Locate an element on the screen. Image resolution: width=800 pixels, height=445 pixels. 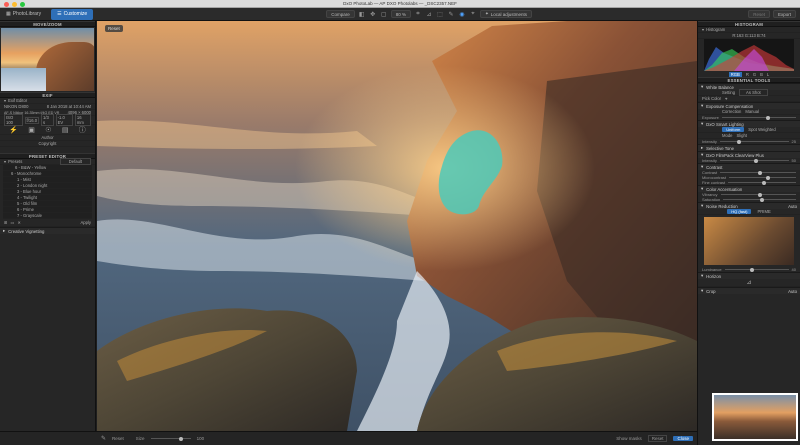
apply-button: Apply is located at coordinates (86, 222).